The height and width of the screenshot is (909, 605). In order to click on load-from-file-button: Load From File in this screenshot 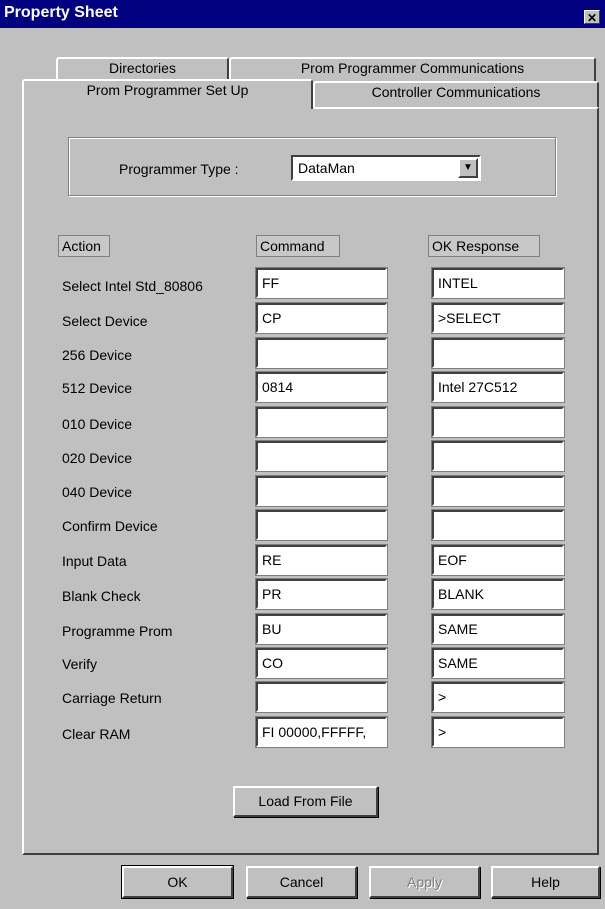, I will do `click(305, 801)`.